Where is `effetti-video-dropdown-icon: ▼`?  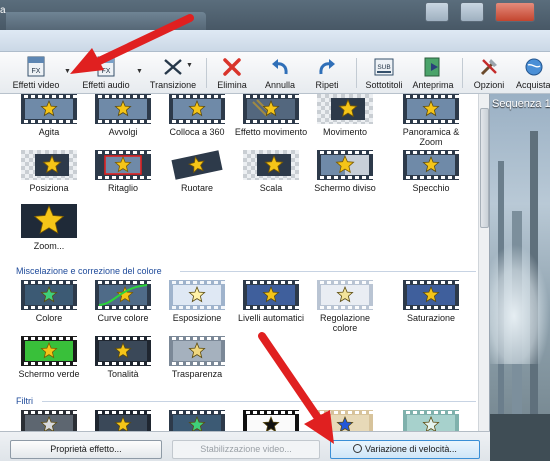
effetti-video-dropdown-icon: ▼ is located at coordinates (67, 71).